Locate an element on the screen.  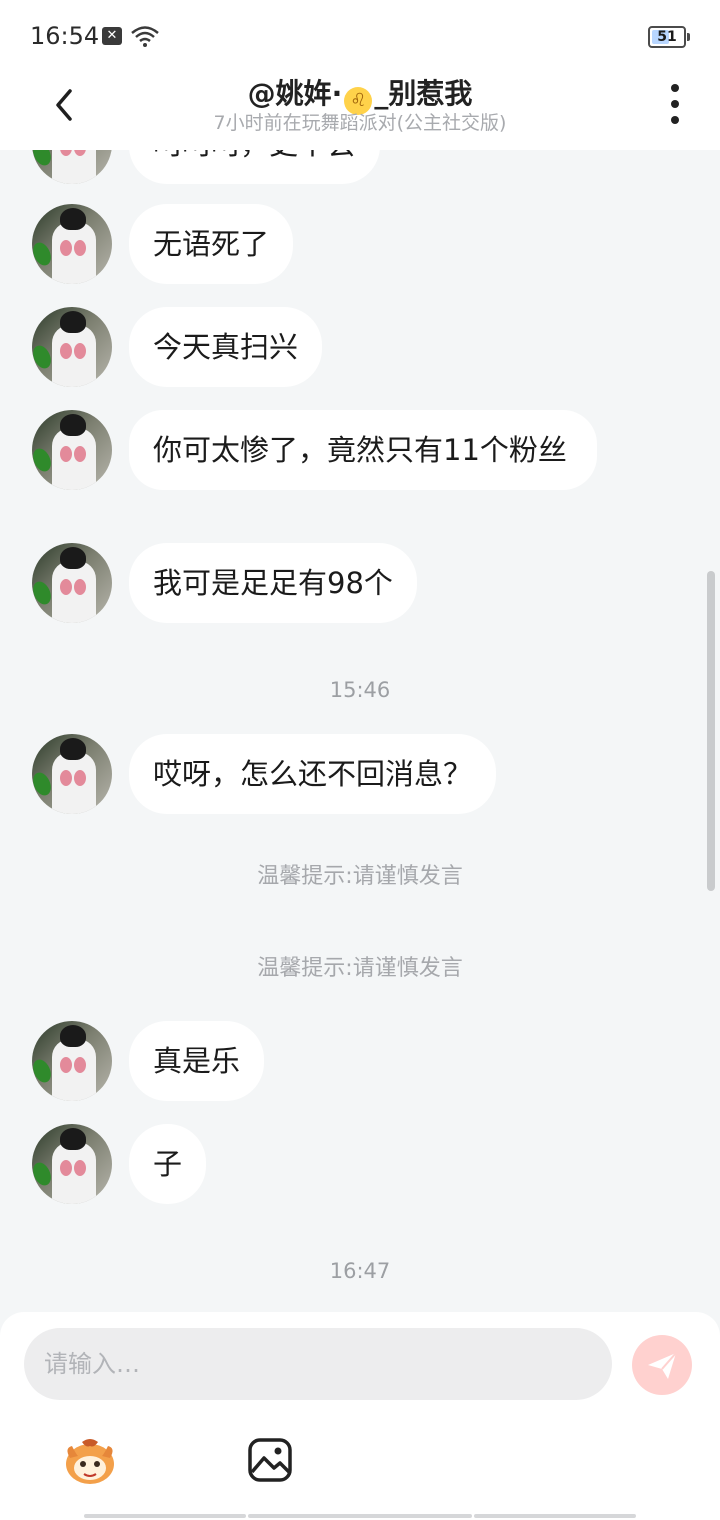
status-time: 16:54 is located at coordinates (65, 36).